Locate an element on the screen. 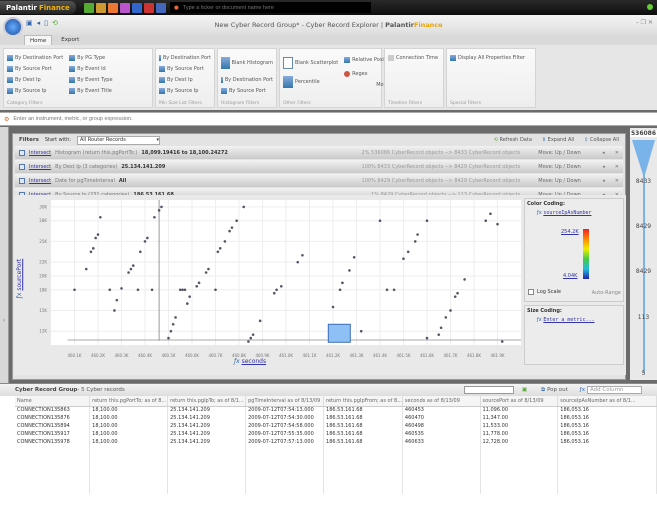  hist-by-source-port-button: By Source Port is located at coordinates (247, 90).